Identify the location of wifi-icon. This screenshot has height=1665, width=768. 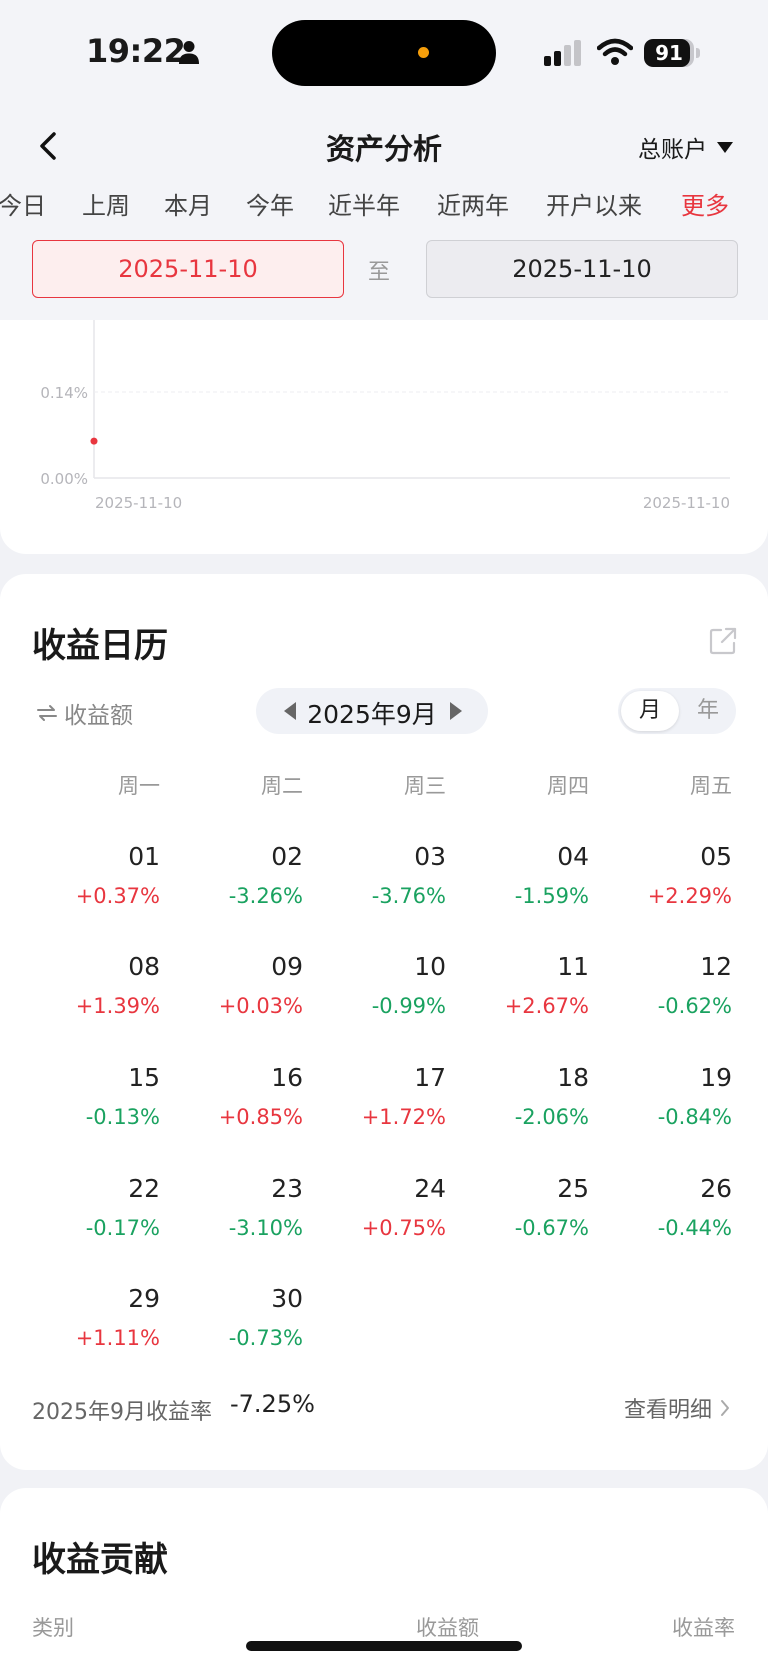
(615, 51).